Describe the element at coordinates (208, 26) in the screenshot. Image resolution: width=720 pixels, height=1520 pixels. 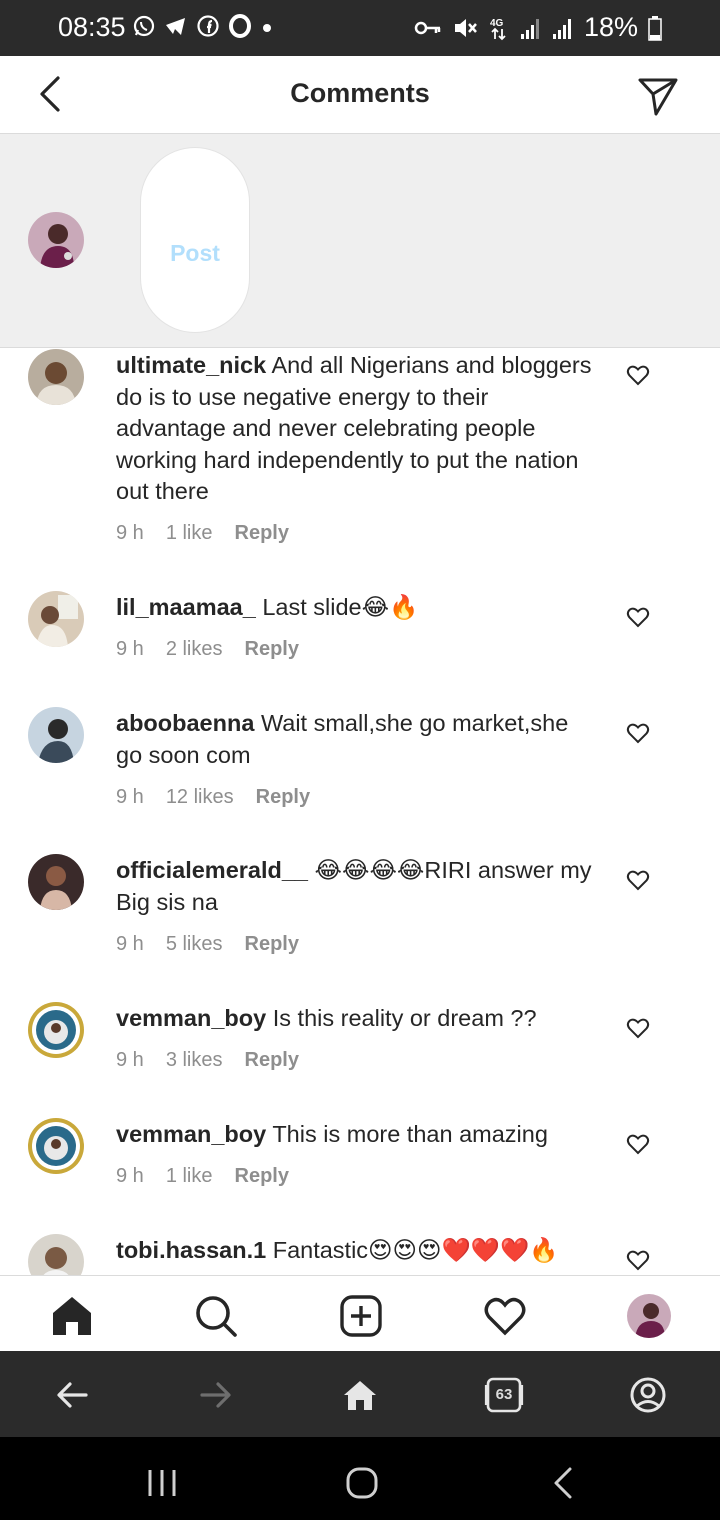
I see `facebook-icon` at that location.